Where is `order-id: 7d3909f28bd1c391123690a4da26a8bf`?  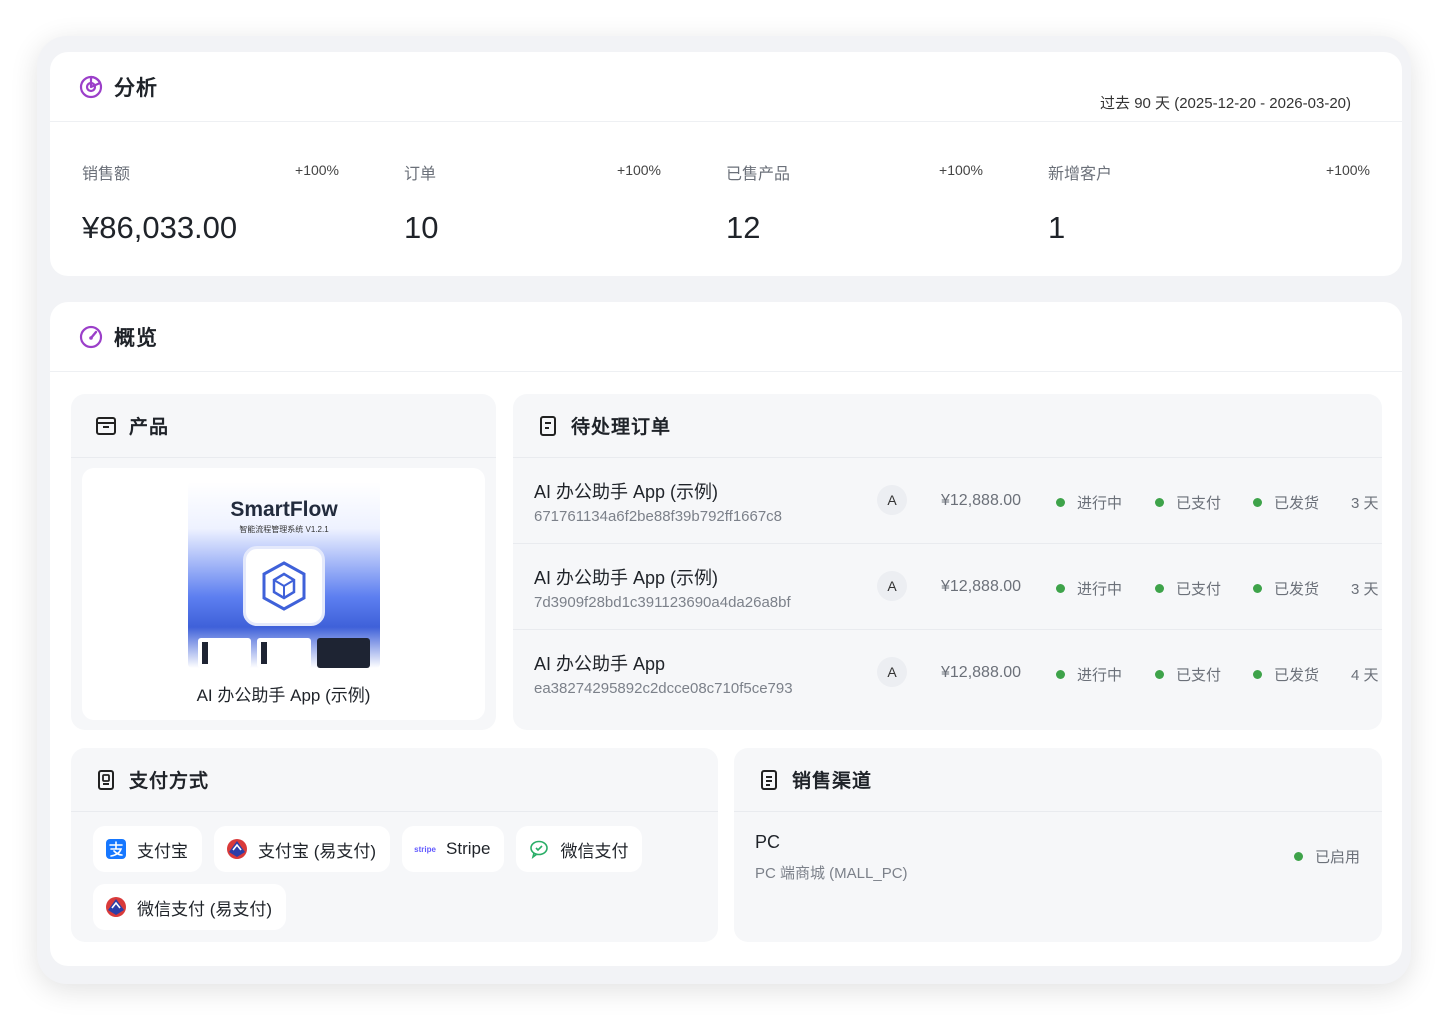
order-id: 7d3909f28bd1c391123690a4da26a8bf is located at coordinates (662, 602).